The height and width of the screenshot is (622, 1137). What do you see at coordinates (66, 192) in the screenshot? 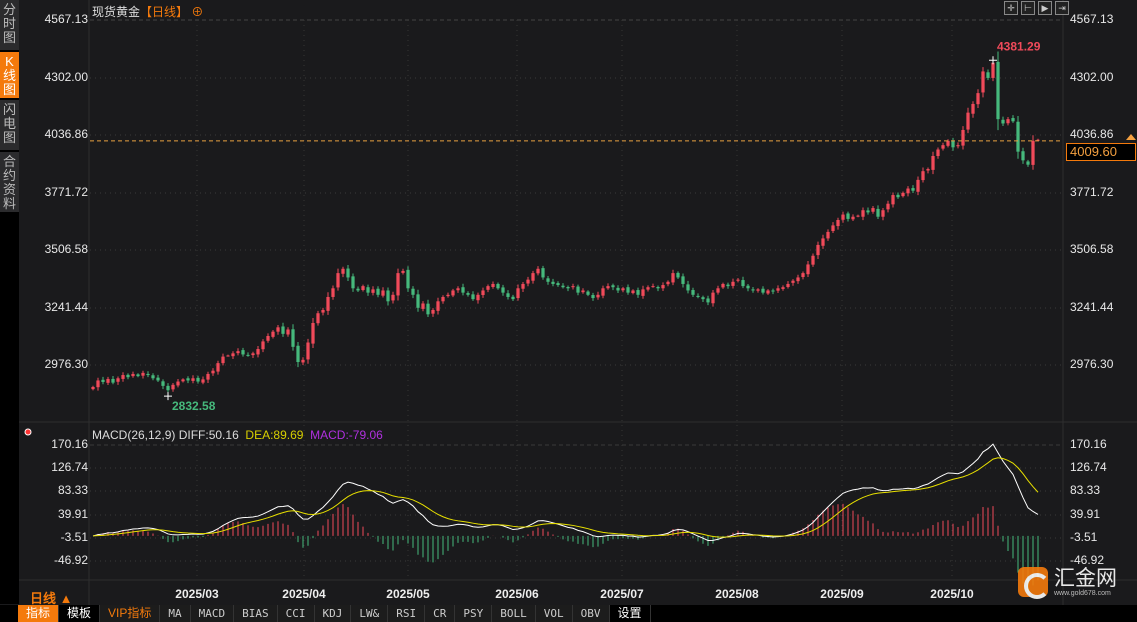
I see `price-tick-left: 3771.72` at bounding box center [66, 192].